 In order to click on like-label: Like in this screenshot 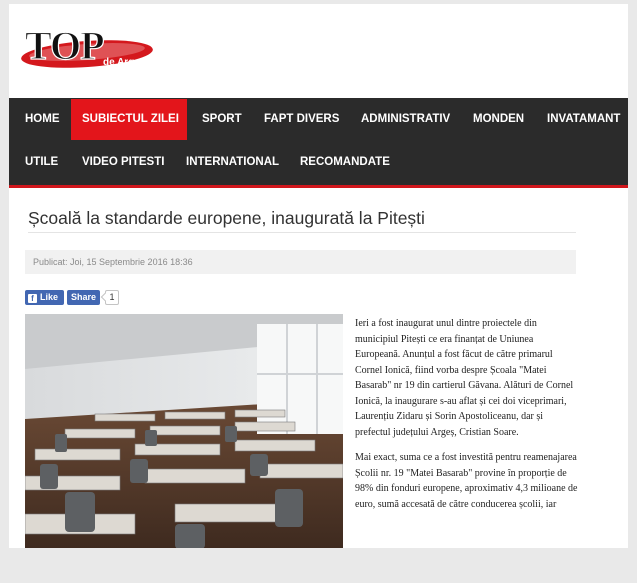, I will do `click(49, 297)`.